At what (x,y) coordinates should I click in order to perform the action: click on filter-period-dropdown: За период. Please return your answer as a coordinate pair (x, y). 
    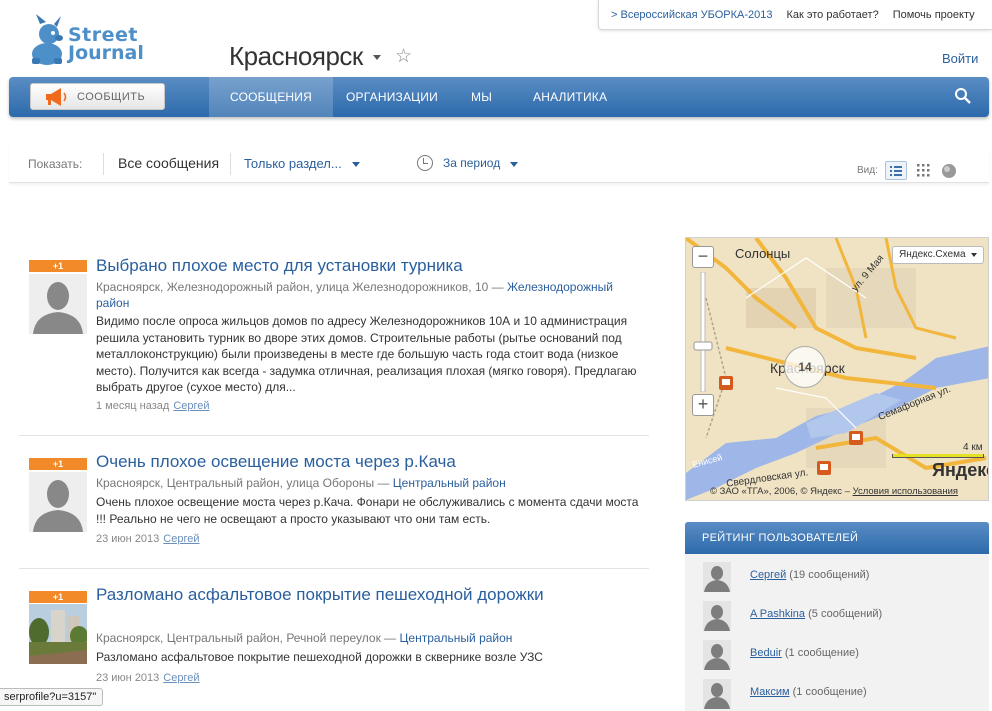
    Looking at the image, I should click on (471, 163).